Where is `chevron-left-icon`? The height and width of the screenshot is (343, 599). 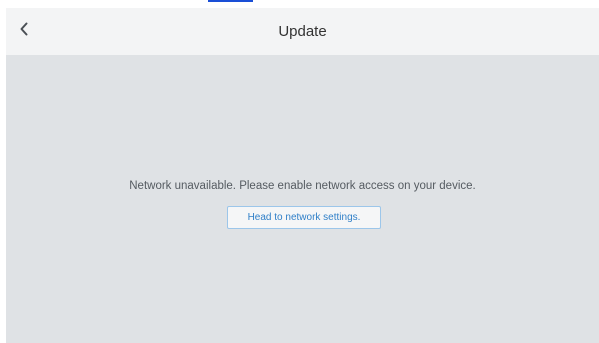
chevron-left-icon is located at coordinates (24, 31).